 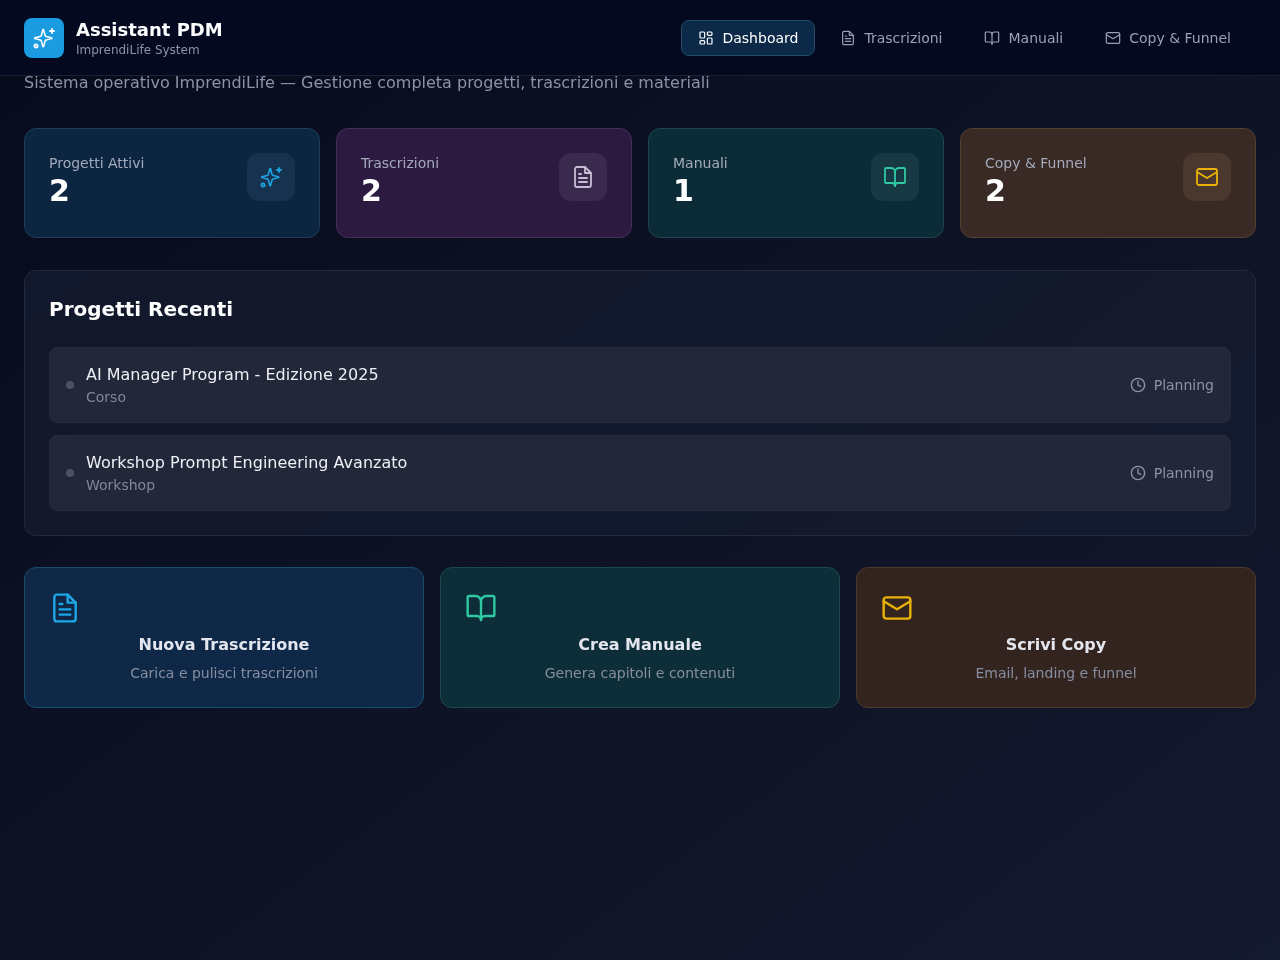 What do you see at coordinates (891, 37) in the screenshot?
I see `nav-tab: Trascrizioni` at bounding box center [891, 37].